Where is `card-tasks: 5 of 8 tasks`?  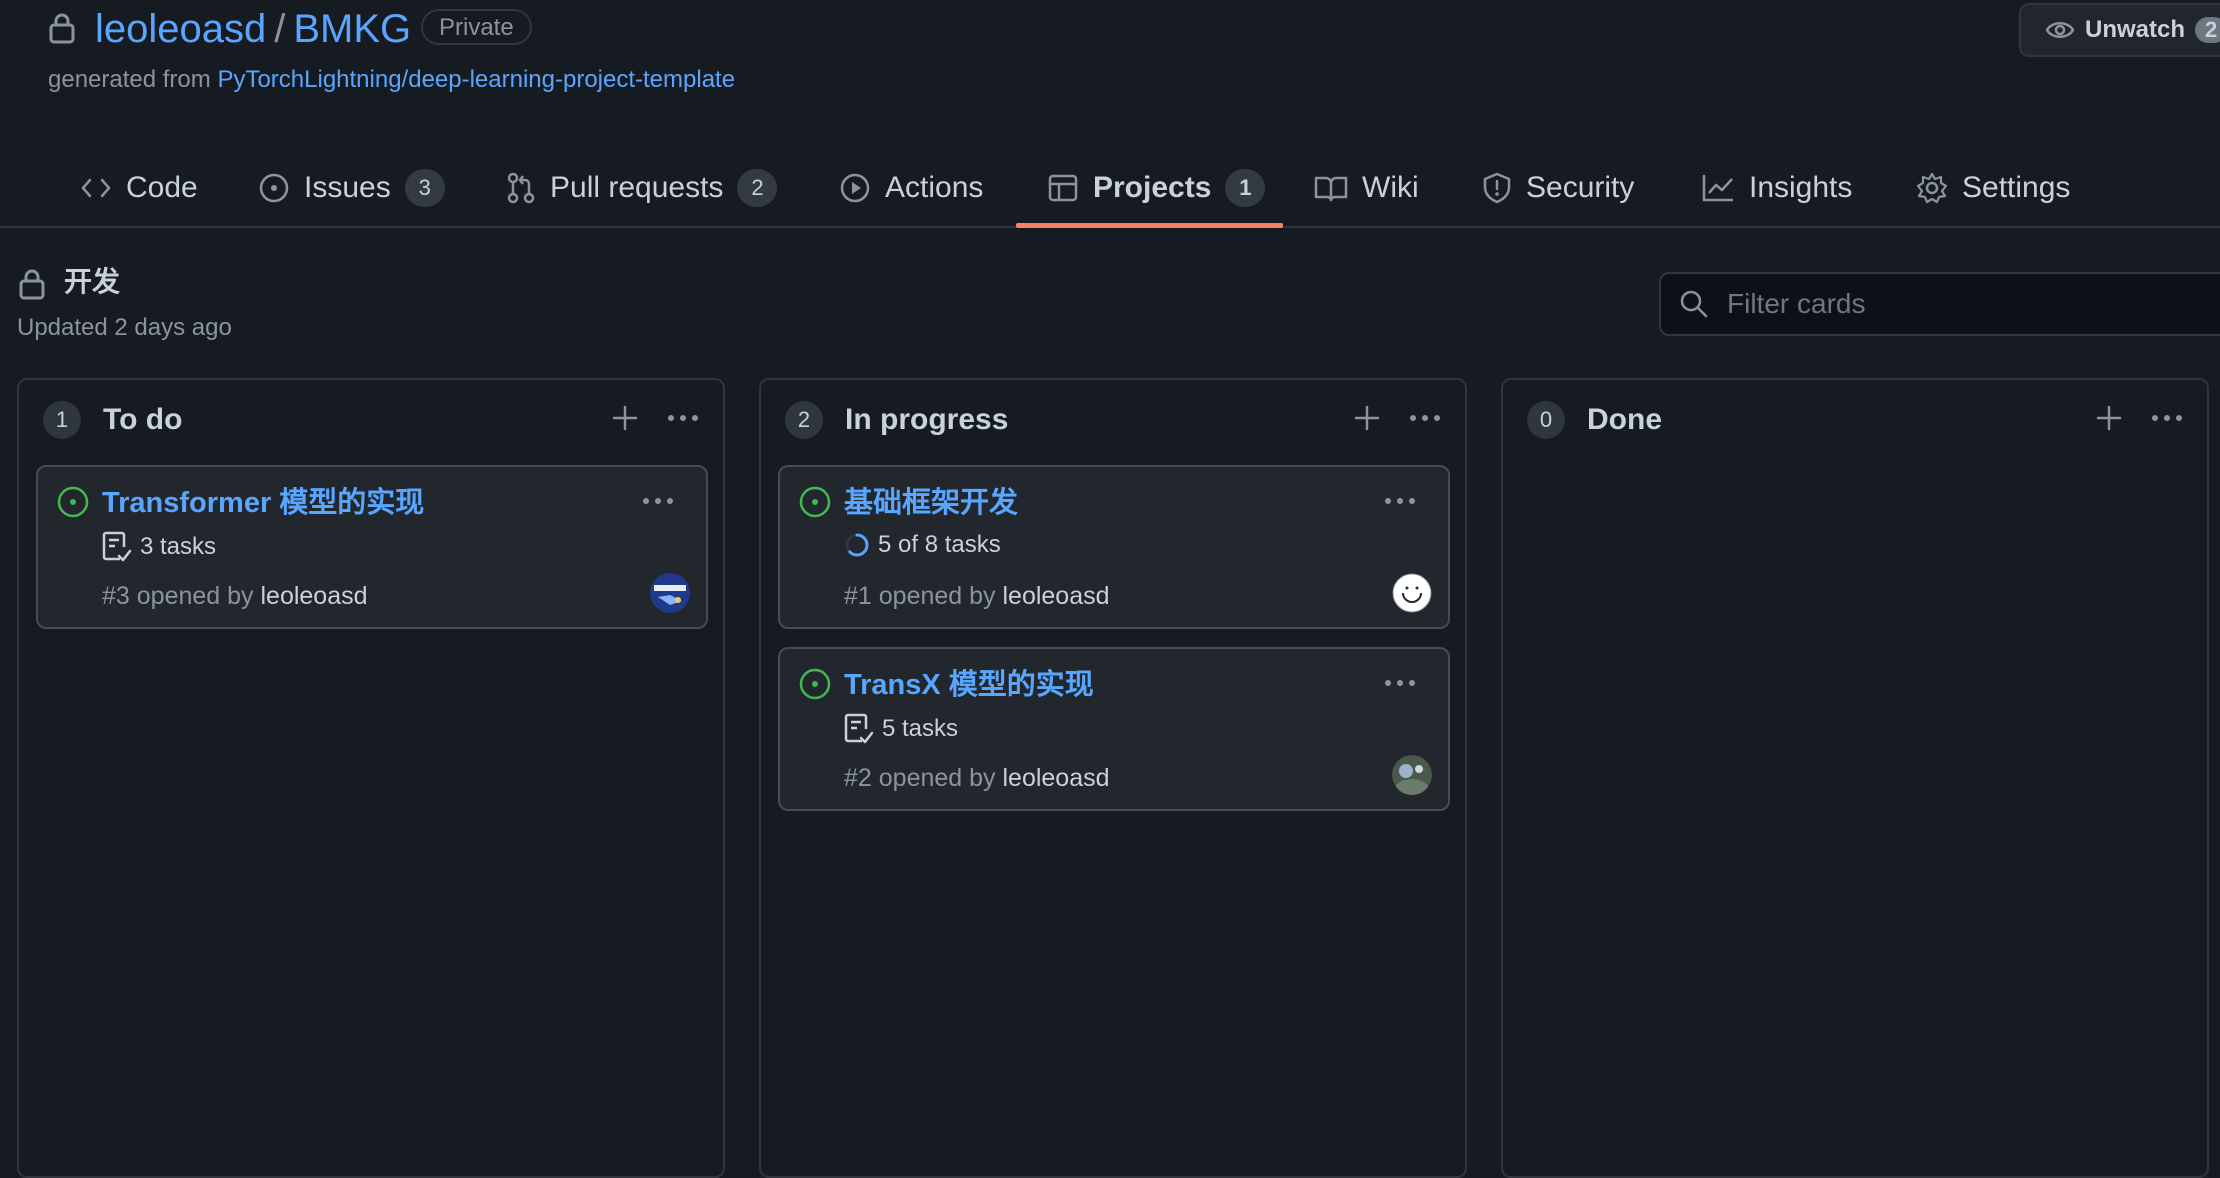 card-tasks: 5 of 8 tasks is located at coordinates (922, 545).